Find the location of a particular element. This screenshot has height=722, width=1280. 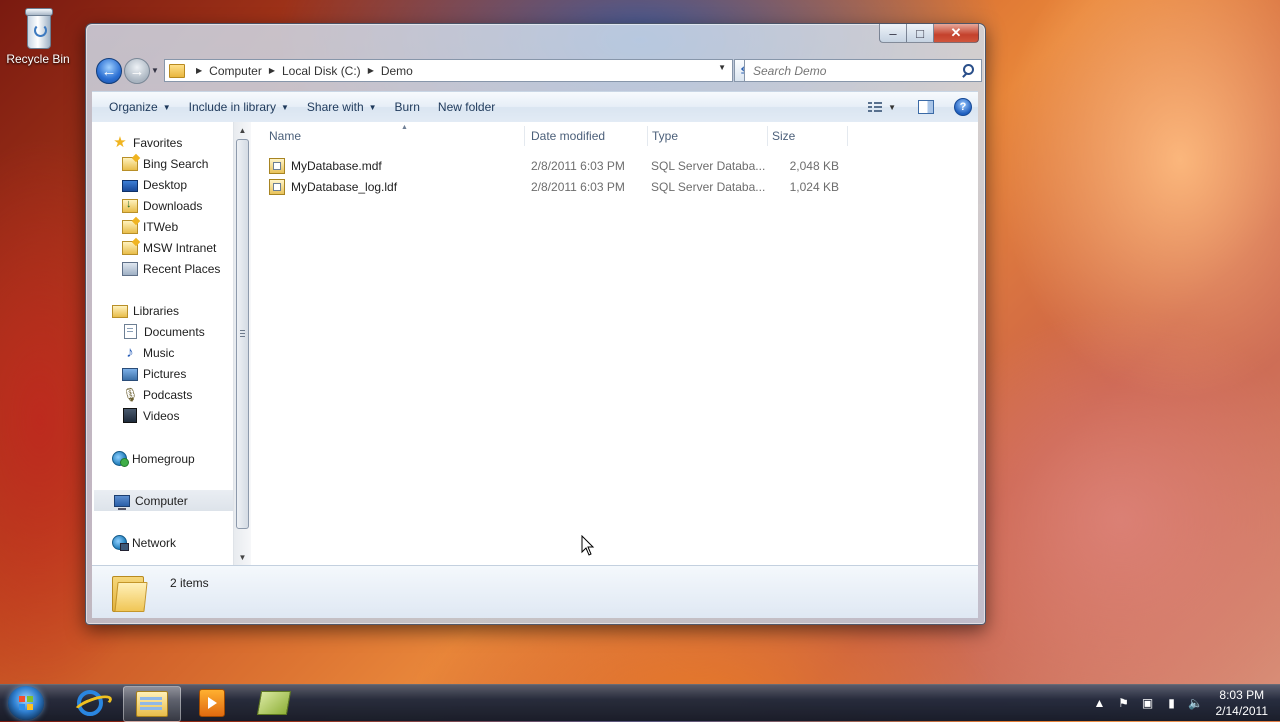

nav-item-label: Desktop is located at coordinates (165, 184).